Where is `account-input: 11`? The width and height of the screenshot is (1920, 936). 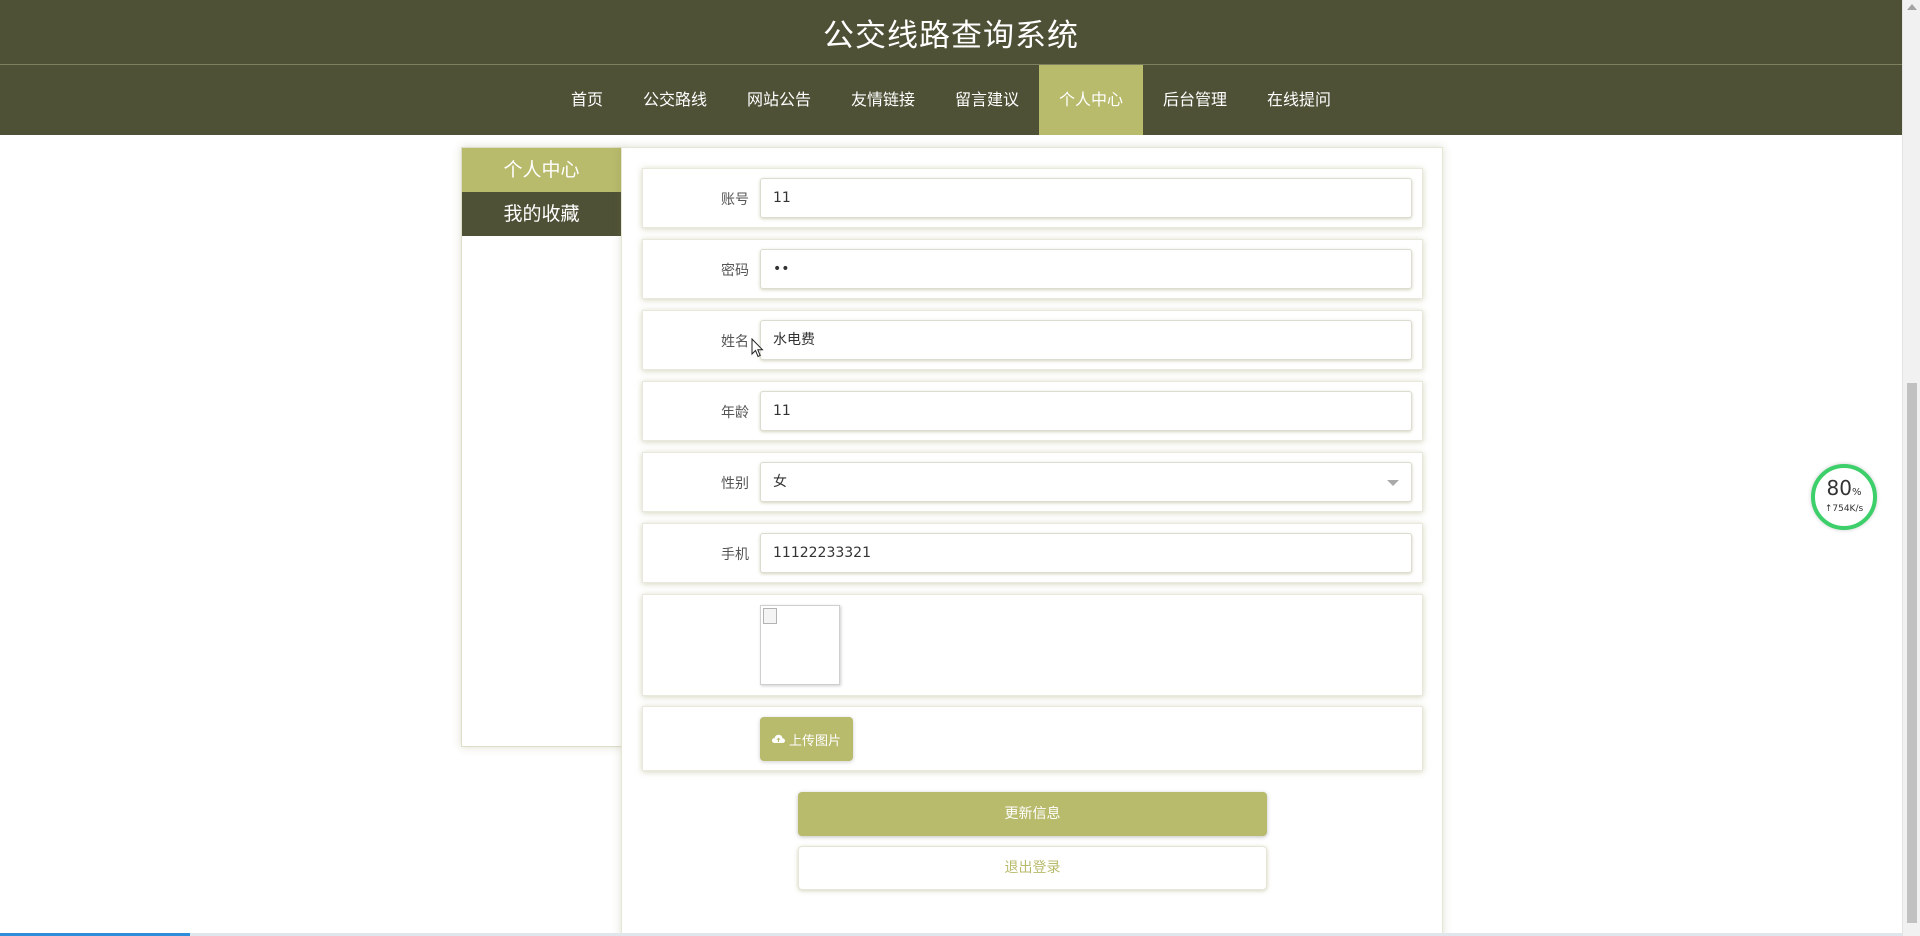
account-input: 11 is located at coordinates (1086, 198).